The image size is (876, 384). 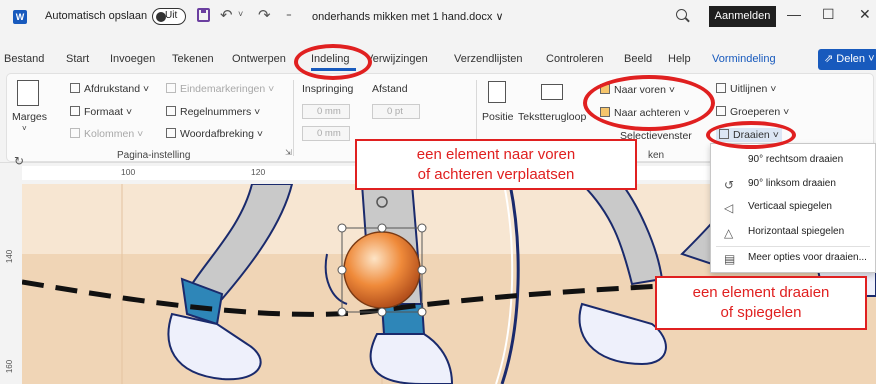 I want to click on hyphenation-icon, so click(x=171, y=133).